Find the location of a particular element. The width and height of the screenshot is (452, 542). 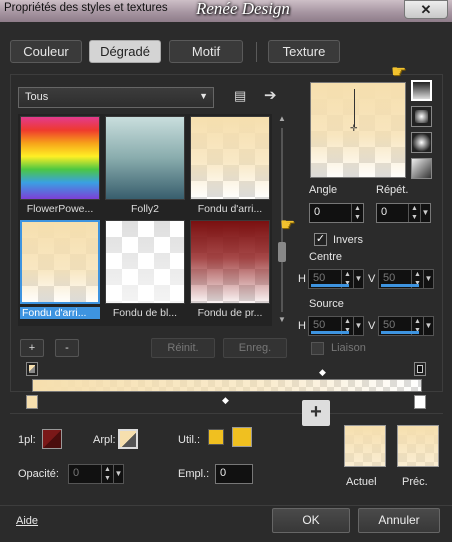

midpoint-marker-top: ◆ is located at coordinates (322, 372).